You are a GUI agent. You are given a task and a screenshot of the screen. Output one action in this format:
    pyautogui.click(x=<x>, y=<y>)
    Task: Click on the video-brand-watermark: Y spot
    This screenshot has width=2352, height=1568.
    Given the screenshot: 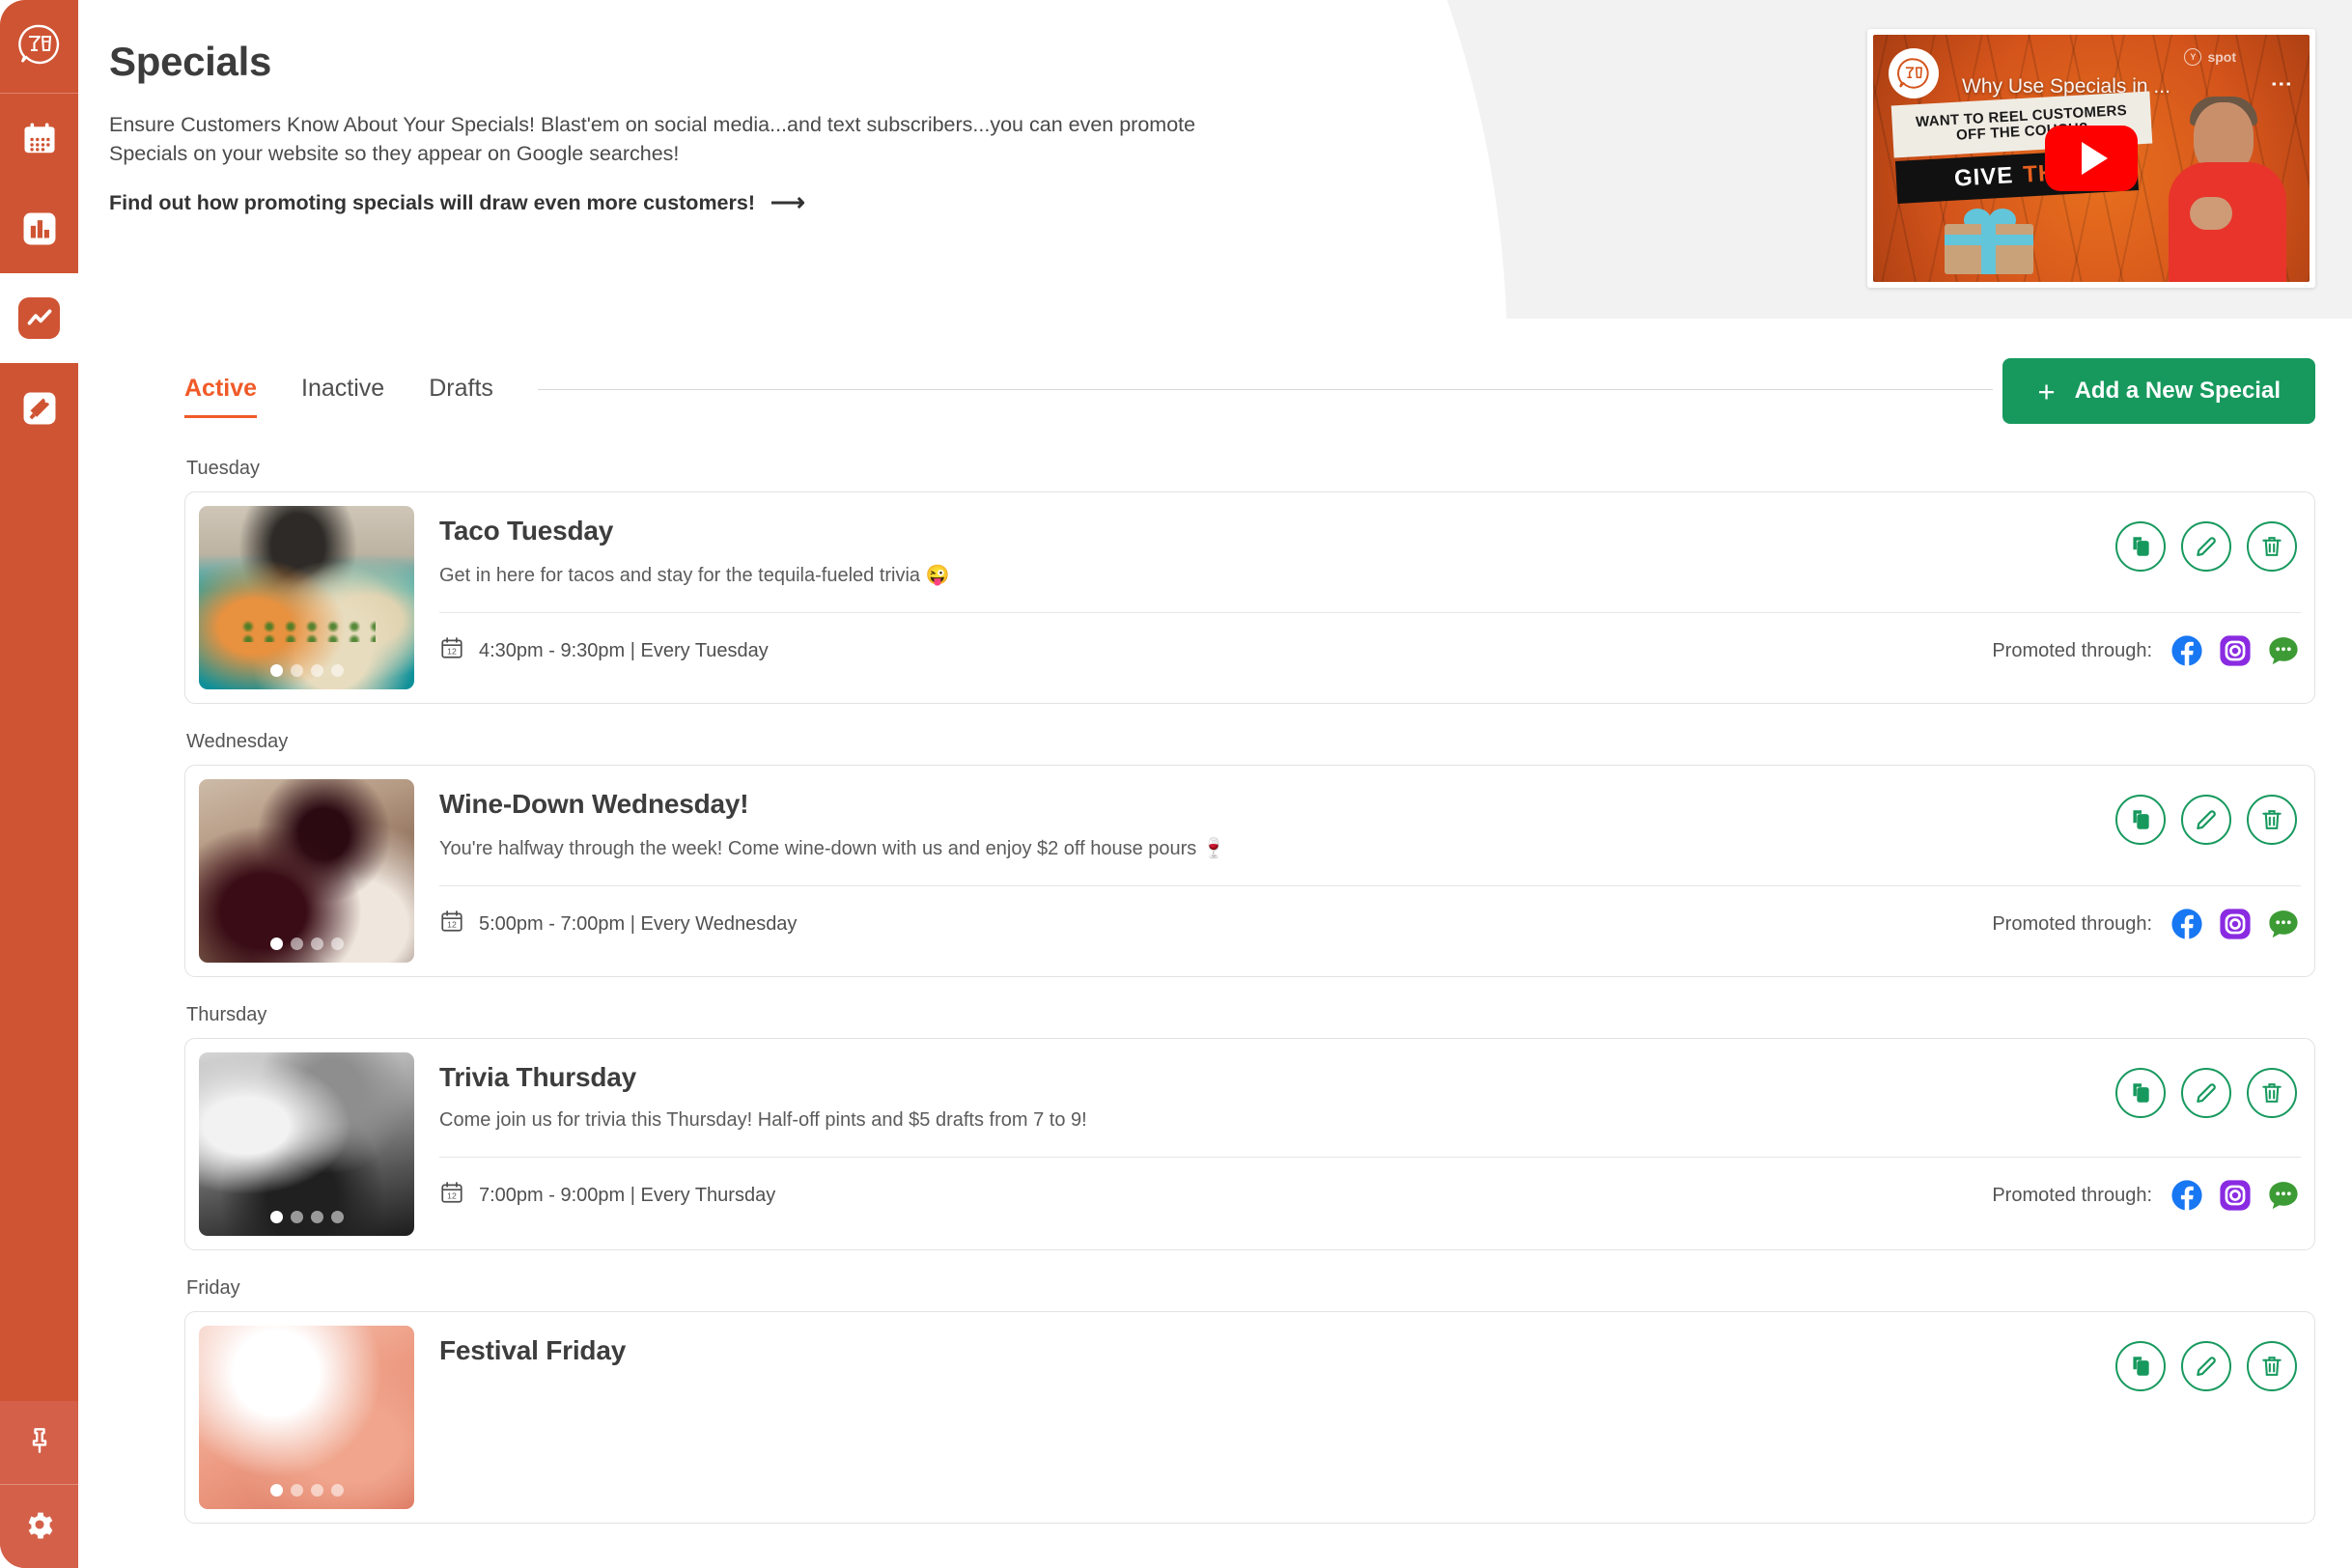 What is the action you would take?
    pyautogui.click(x=2210, y=57)
    